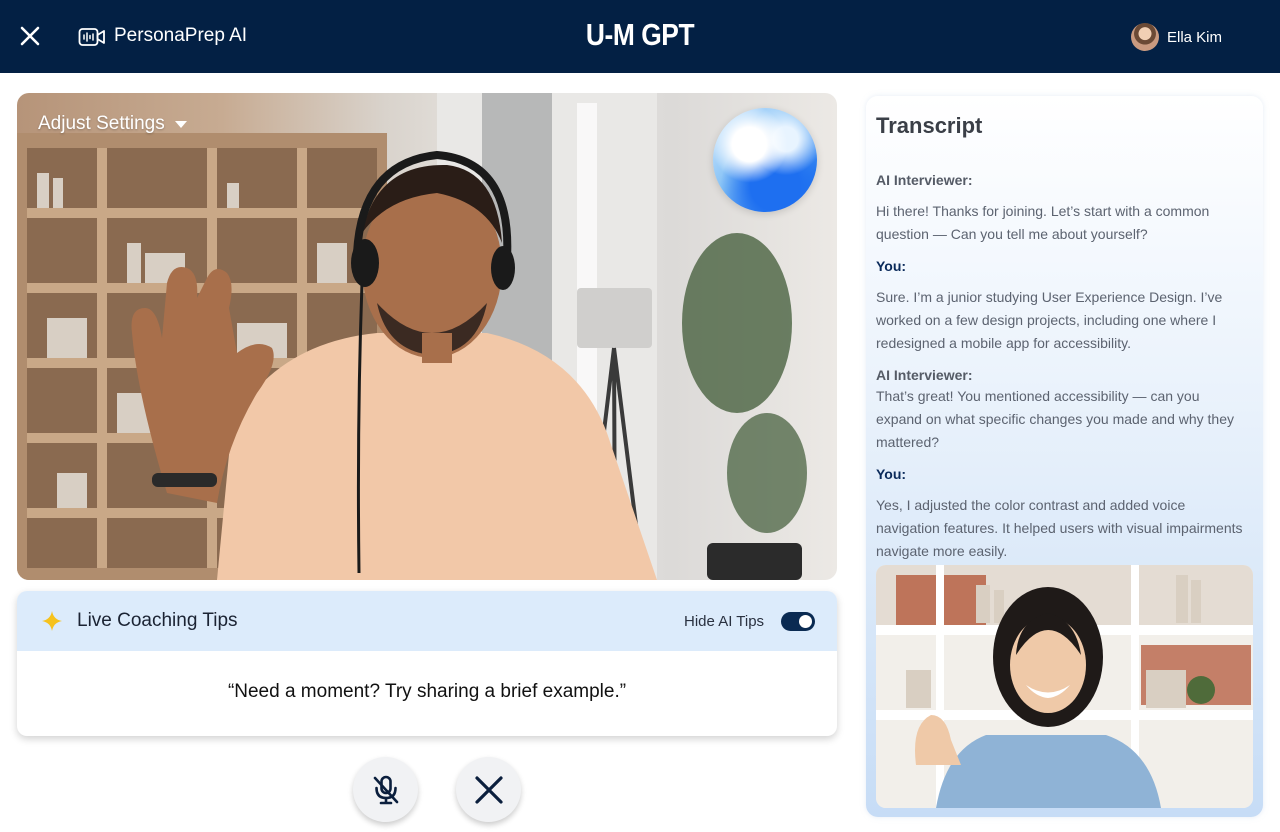 Image resolution: width=1280 pixels, height=832 pixels. I want to click on user-name: Ella Kim, so click(1195, 37).